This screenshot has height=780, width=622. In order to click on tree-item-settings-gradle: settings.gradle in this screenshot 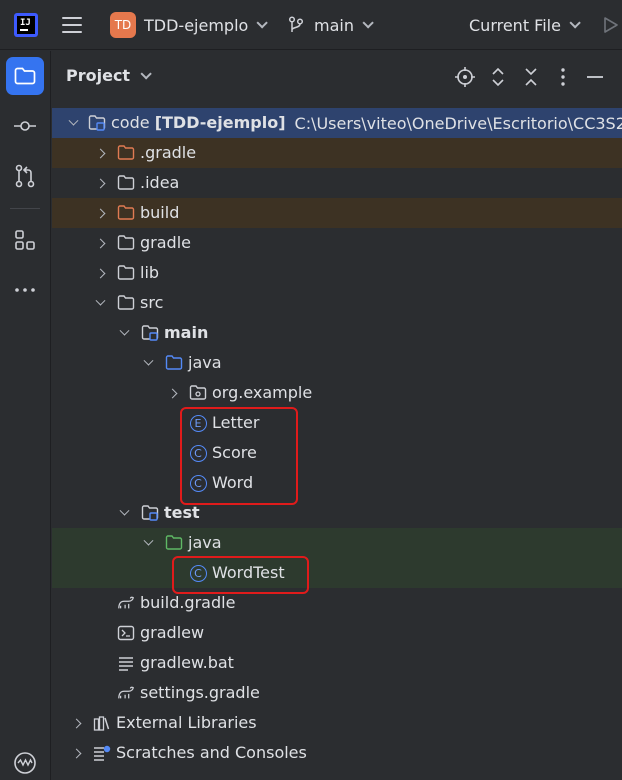, I will do `click(337, 693)`.